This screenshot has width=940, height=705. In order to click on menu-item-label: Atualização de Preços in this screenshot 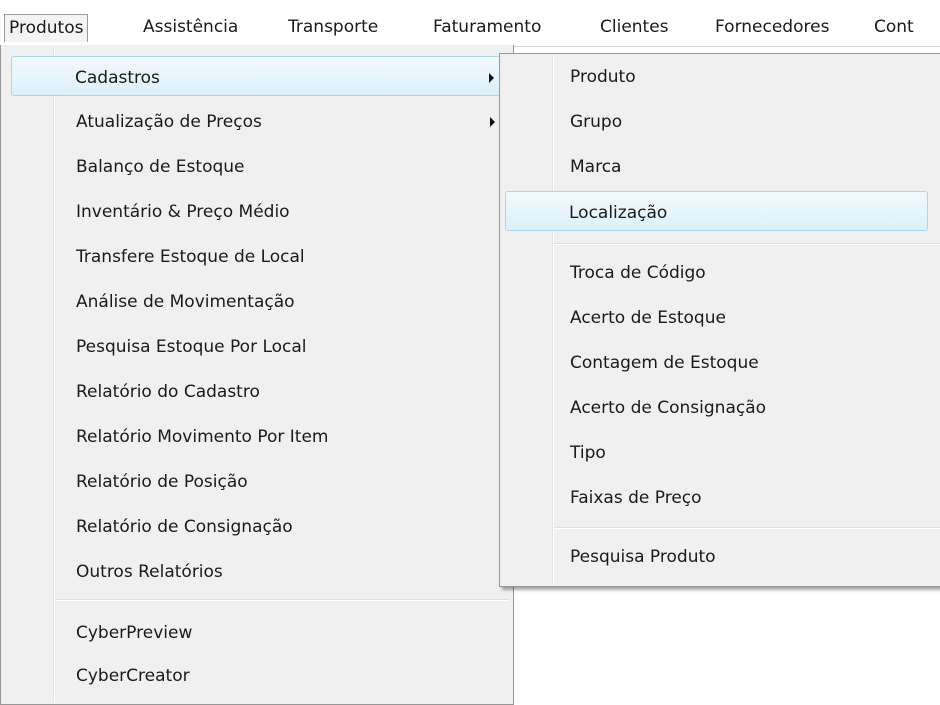, I will do `click(169, 122)`.